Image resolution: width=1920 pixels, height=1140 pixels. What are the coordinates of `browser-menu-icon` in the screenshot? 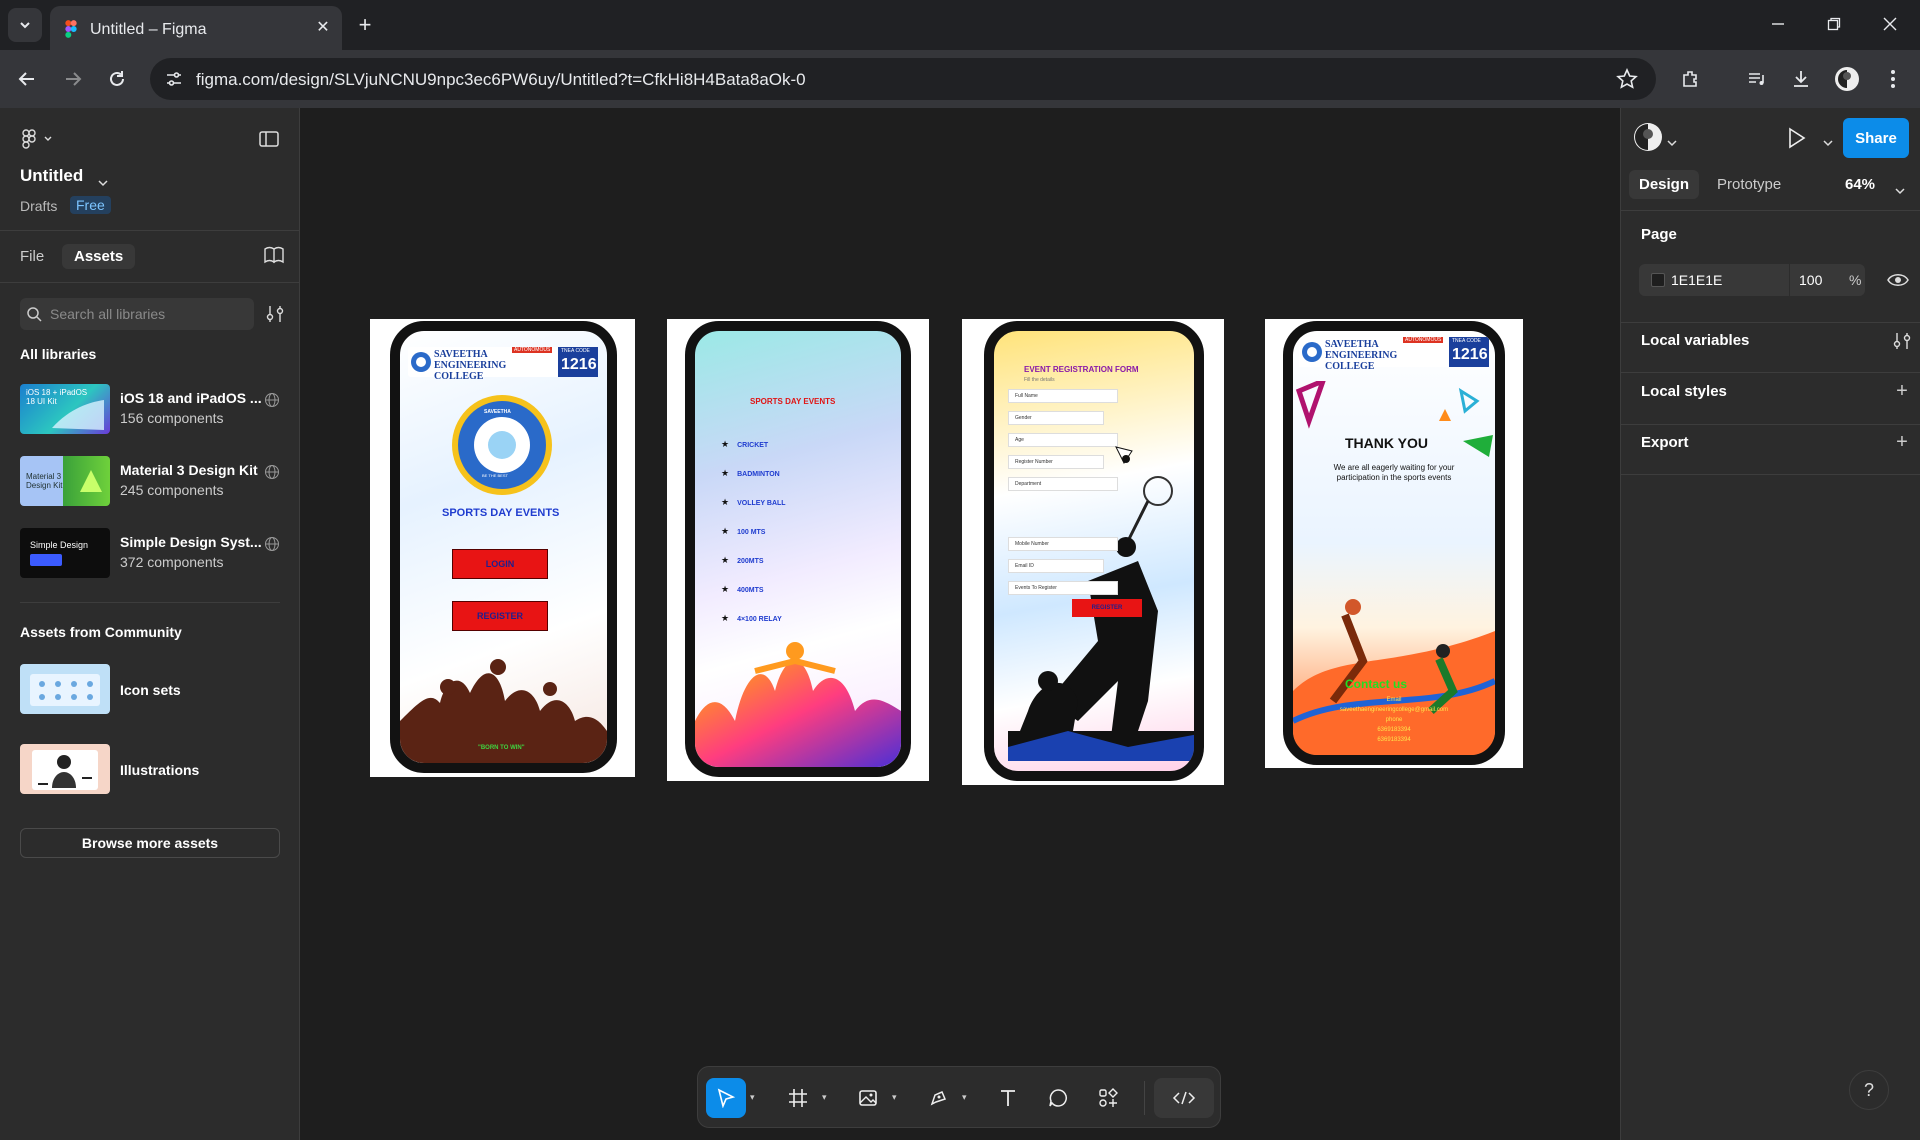 It's located at (1893, 79).